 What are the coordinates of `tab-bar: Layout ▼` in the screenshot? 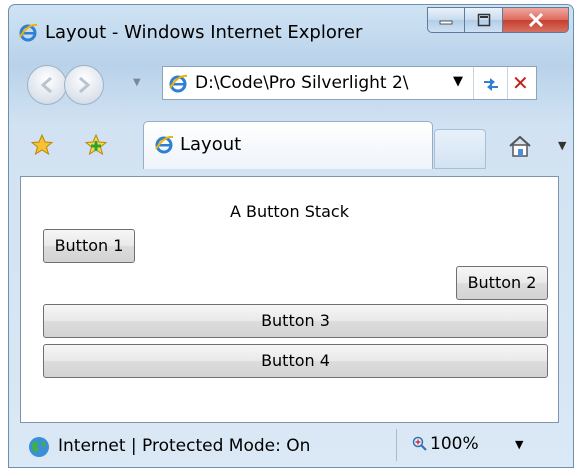 It's located at (291, 147).